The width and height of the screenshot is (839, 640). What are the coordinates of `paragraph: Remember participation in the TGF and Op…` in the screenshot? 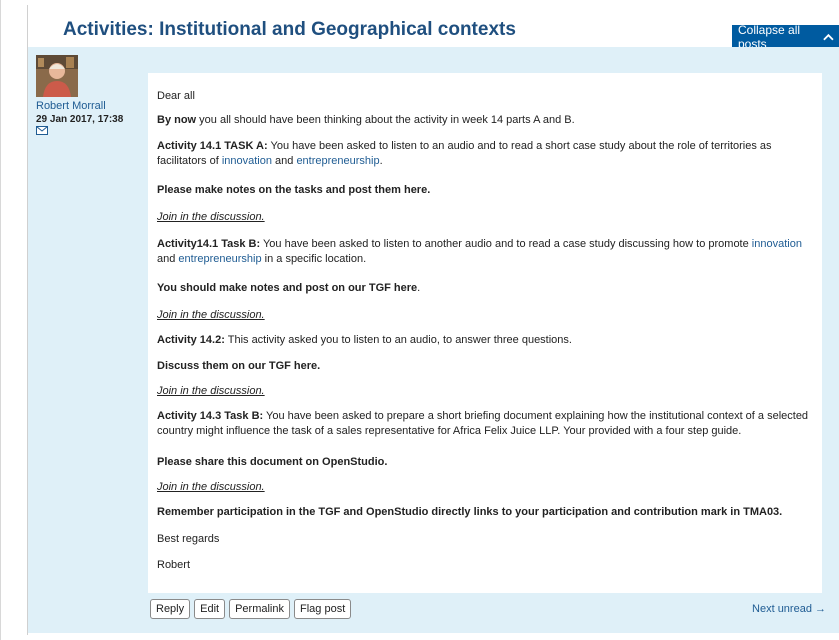 It's located at (470, 512).